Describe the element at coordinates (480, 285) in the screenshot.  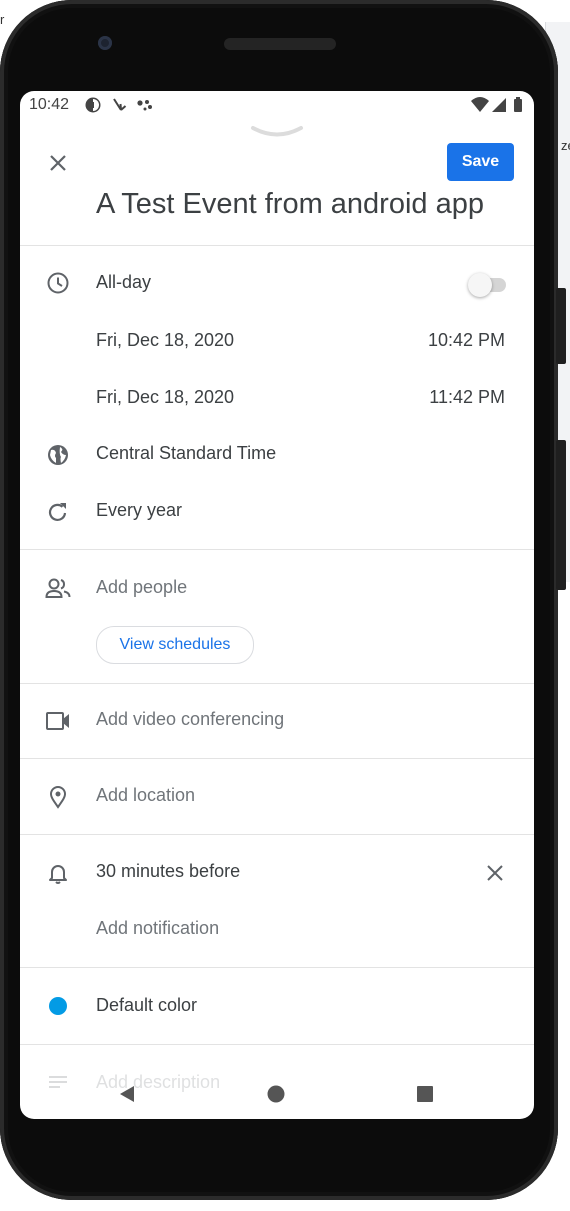
I see `toggle-thumb` at that location.